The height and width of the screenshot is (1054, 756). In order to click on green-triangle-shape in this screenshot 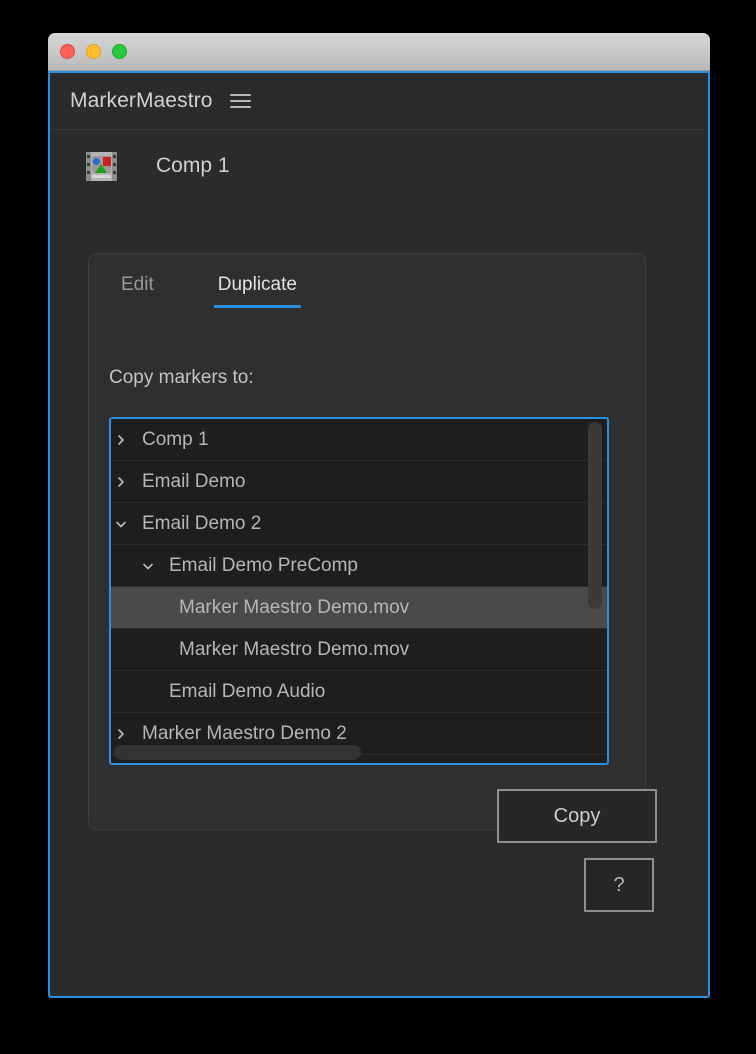, I will do `click(101, 168)`.